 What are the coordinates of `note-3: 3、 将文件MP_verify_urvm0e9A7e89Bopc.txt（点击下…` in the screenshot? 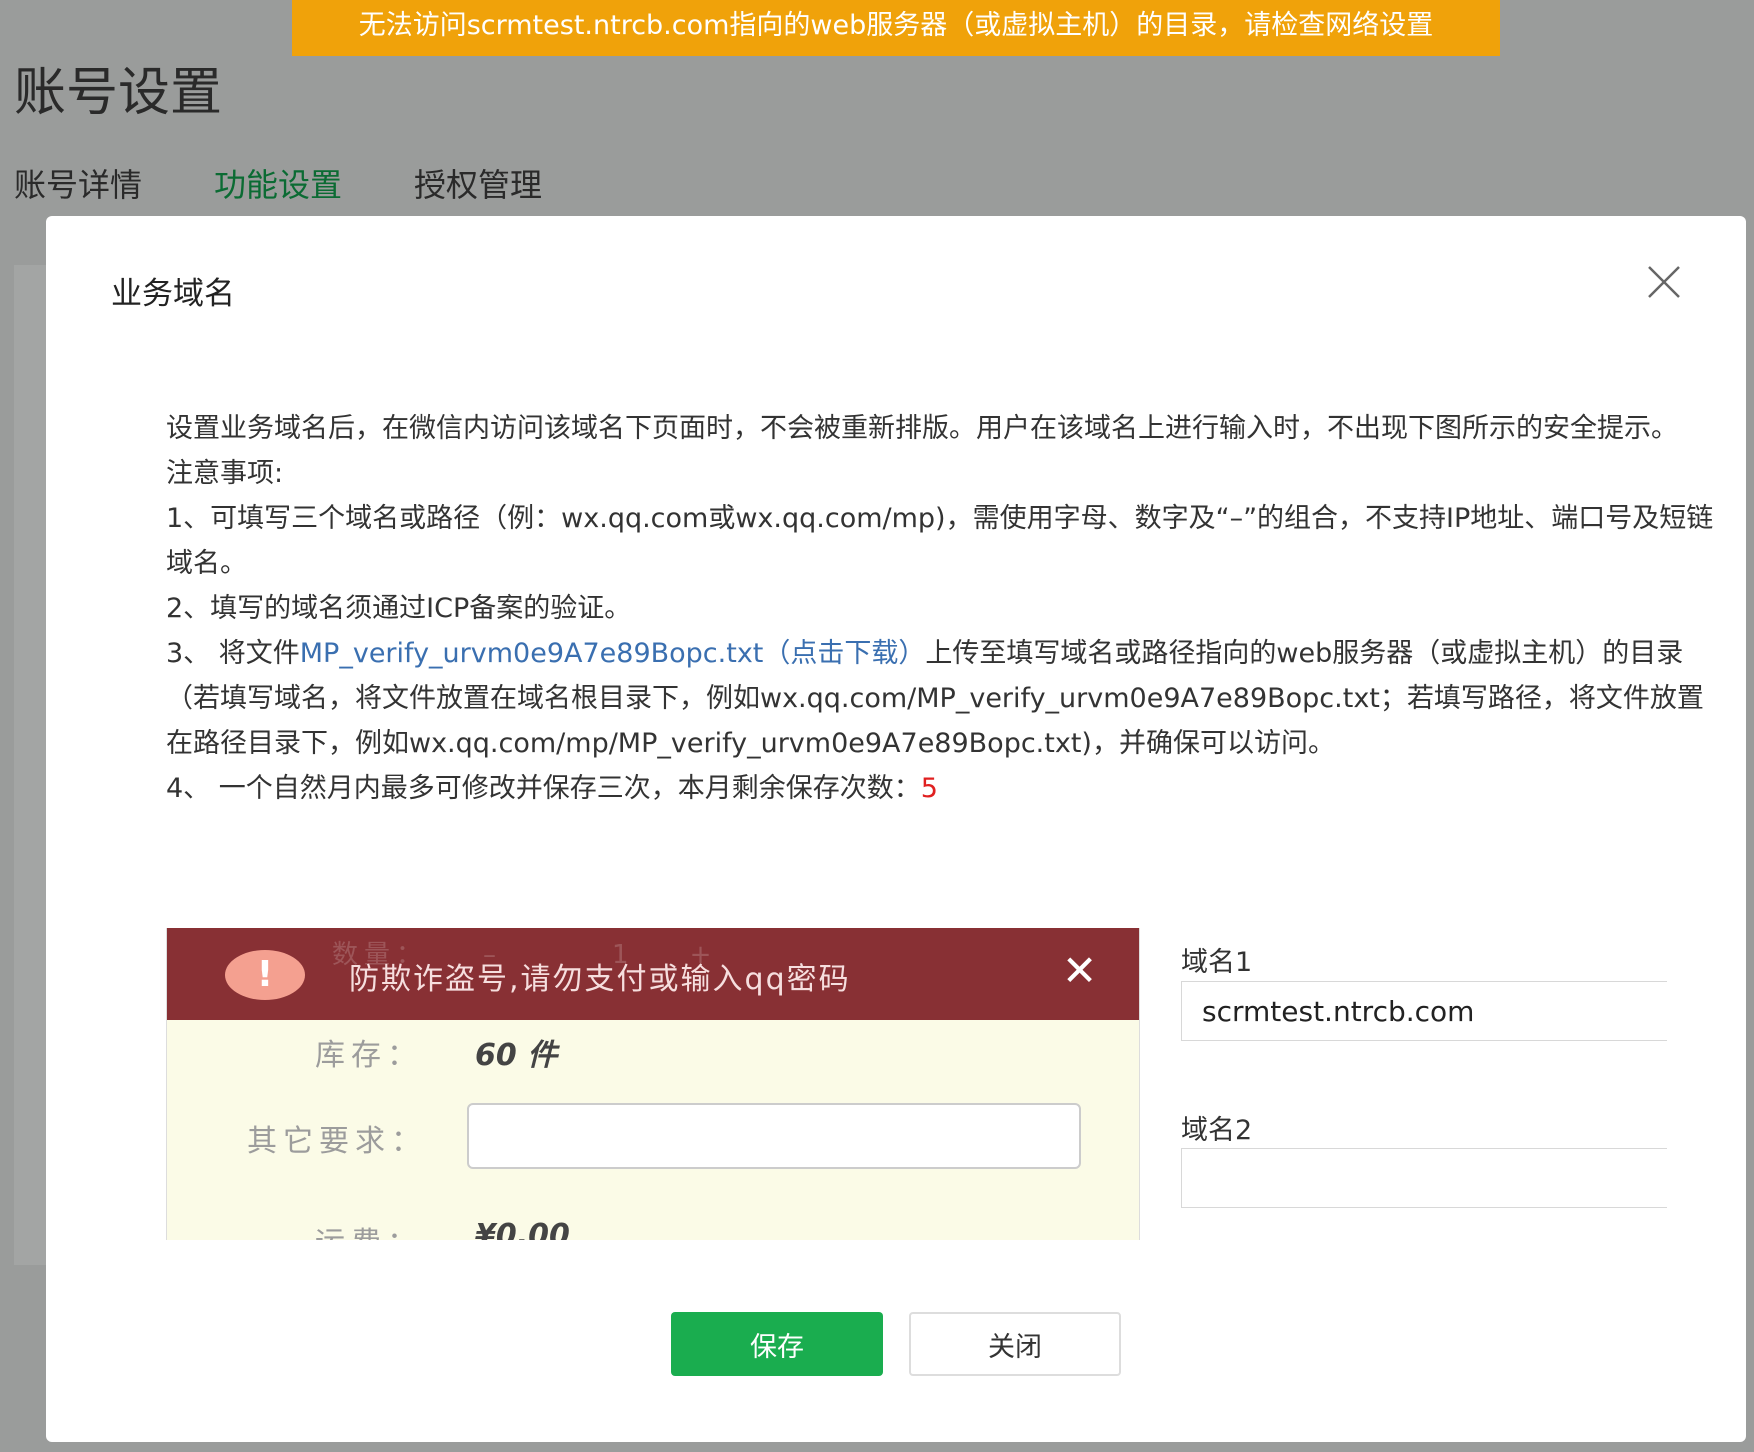 It's located at (946, 698).